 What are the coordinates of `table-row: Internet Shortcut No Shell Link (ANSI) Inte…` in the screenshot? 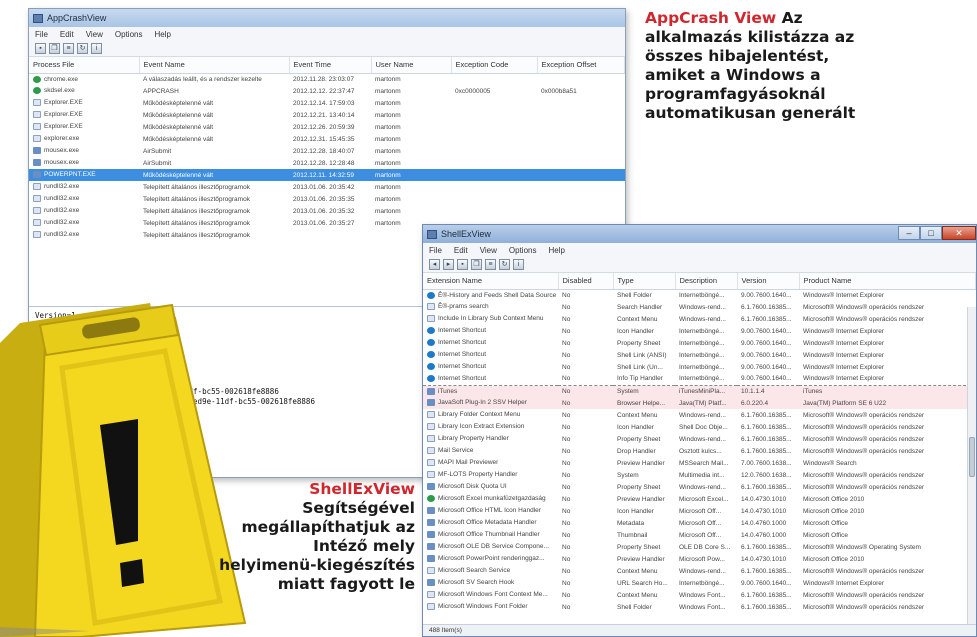 It's located at (699, 355).